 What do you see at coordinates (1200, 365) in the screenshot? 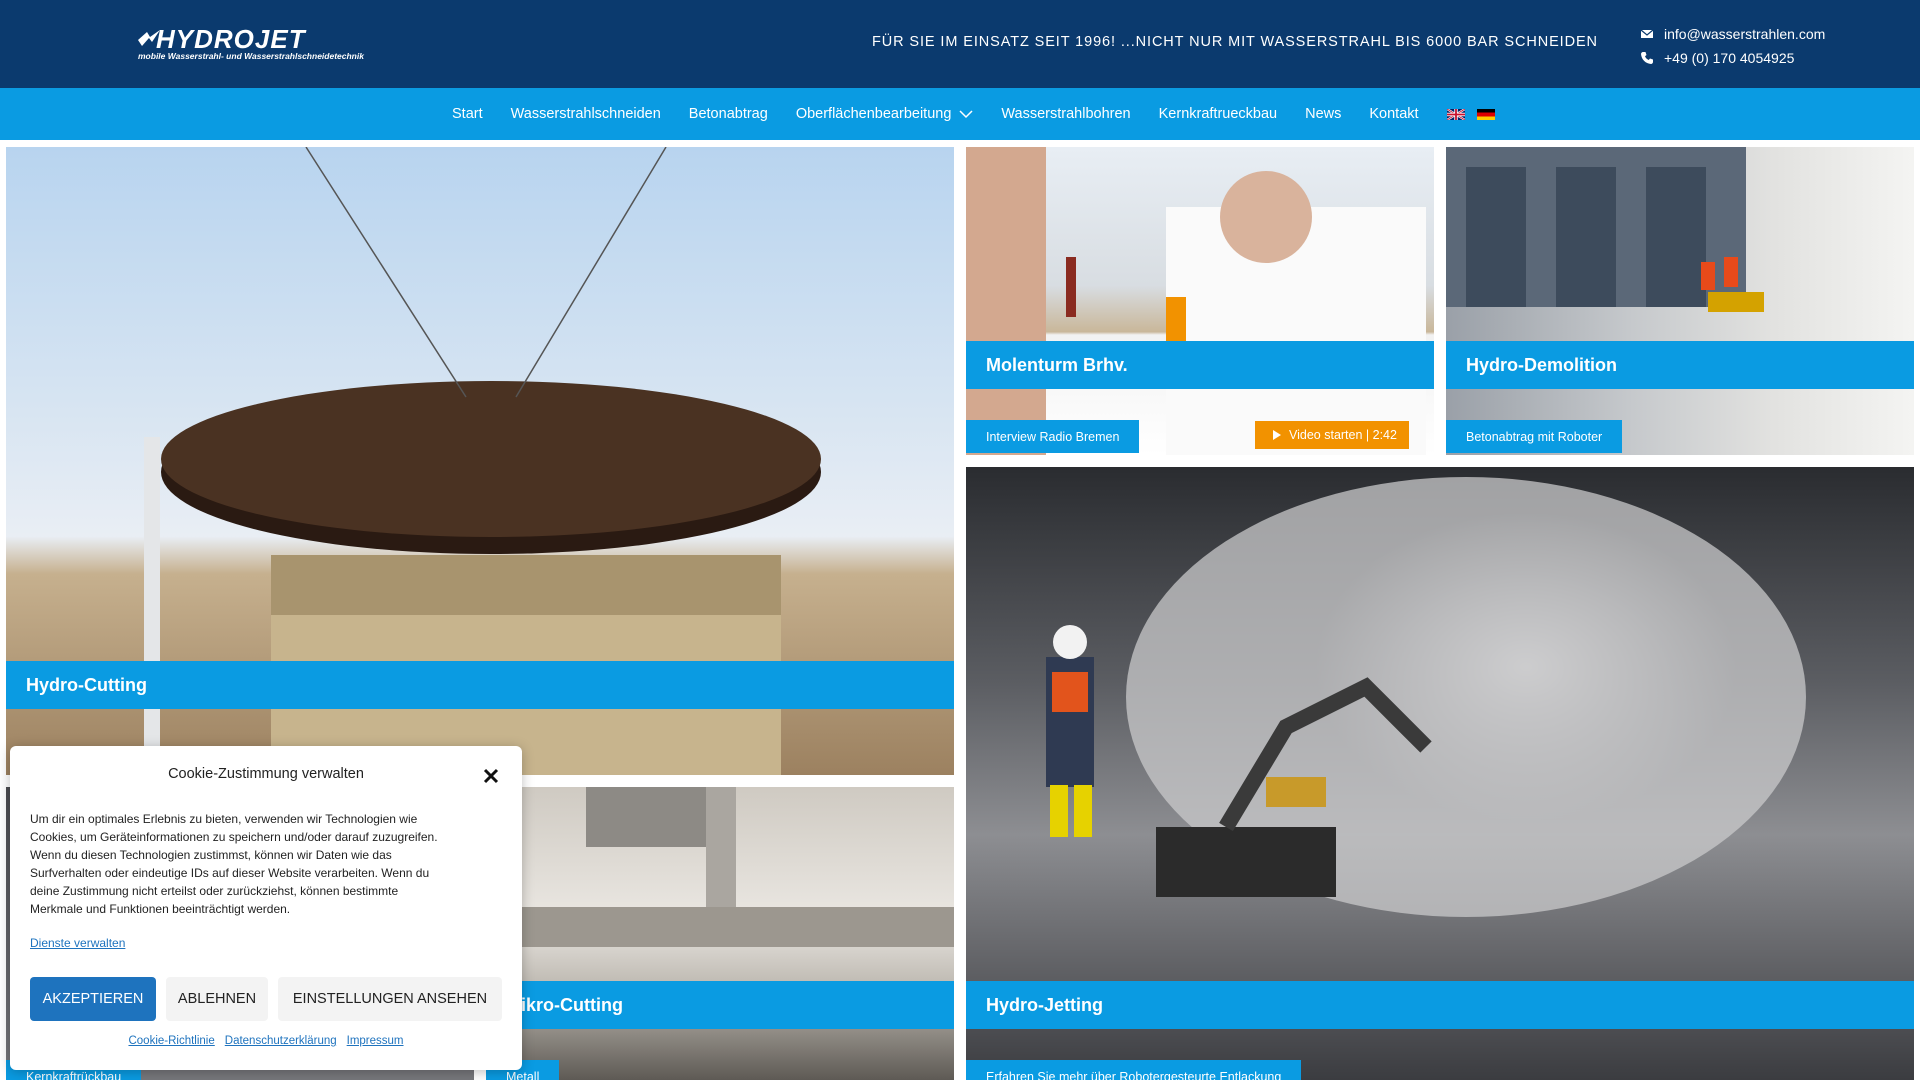
I see `tile-title-bar: Molenturm Brhv.` at bounding box center [1200, 365].